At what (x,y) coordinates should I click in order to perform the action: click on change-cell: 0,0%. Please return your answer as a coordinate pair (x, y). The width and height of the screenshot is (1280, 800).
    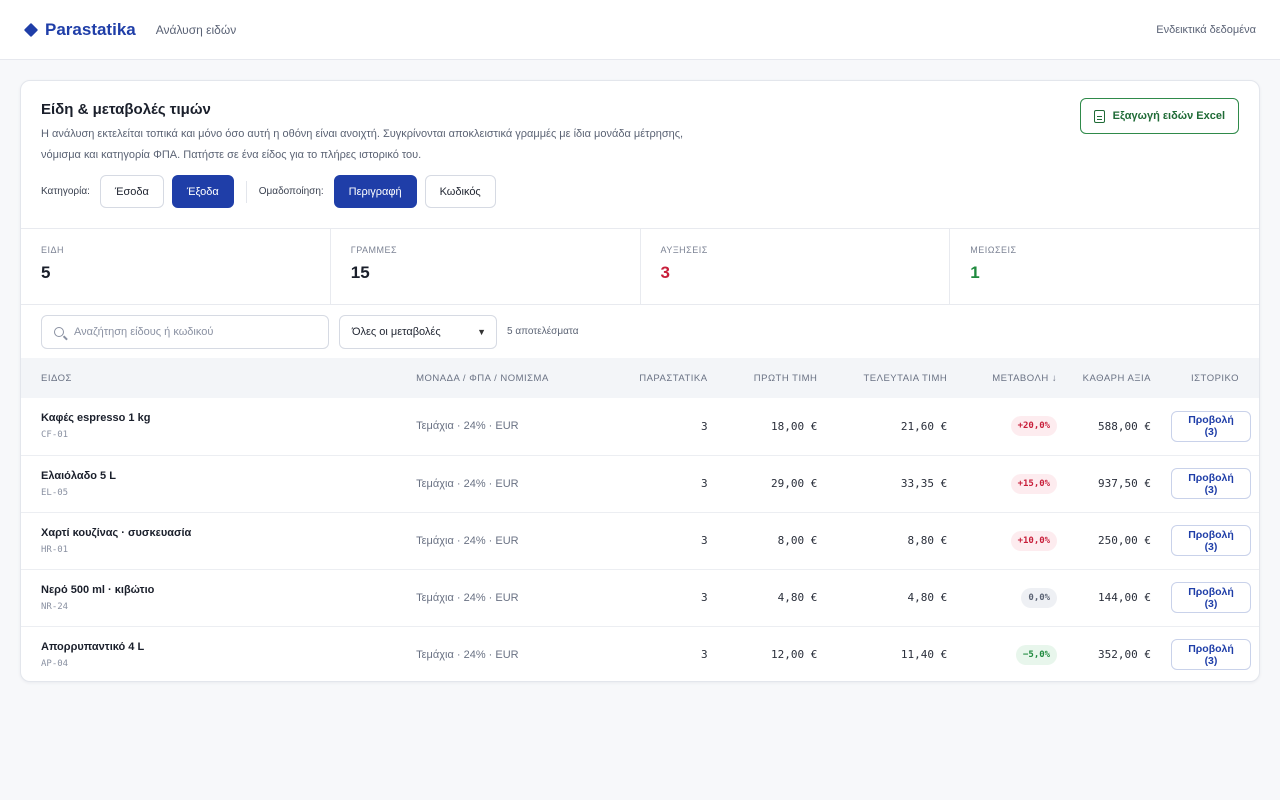
    Looking at the image, I should click on (1012, 597).